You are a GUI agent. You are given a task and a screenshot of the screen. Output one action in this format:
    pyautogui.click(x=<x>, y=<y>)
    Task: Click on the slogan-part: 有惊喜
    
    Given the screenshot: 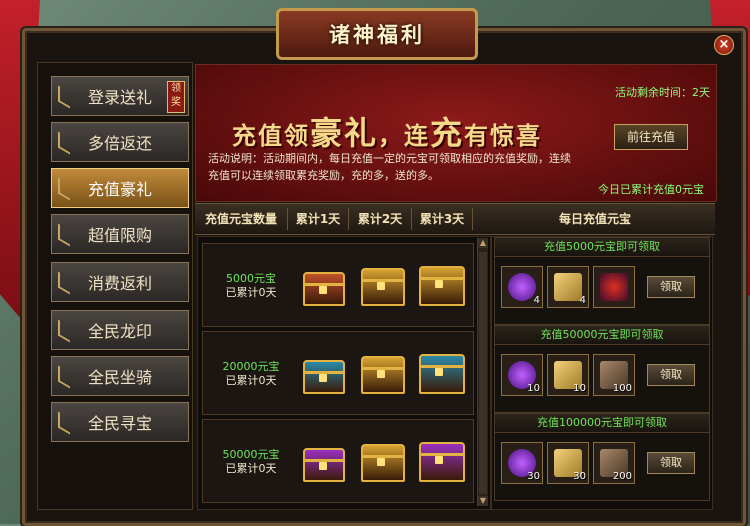 What is the action you would take?
    pyautogui.click(x=503, y=135)
    